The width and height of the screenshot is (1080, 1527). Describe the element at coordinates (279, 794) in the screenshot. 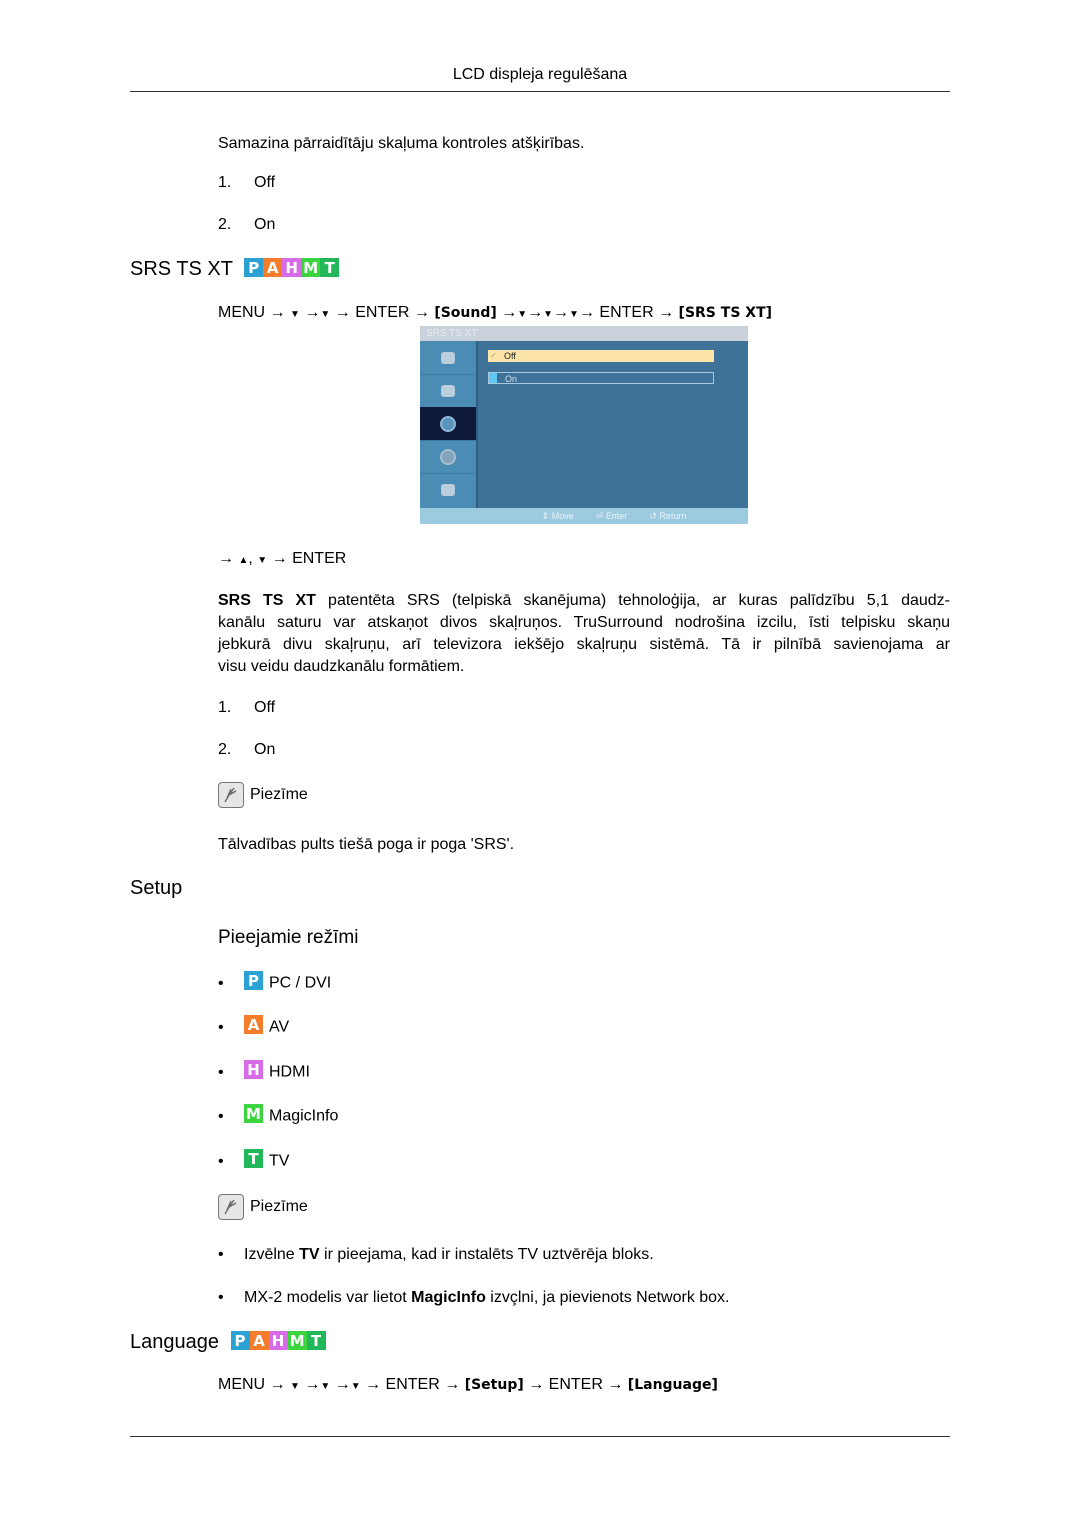

I see `note-label: Piezīme` at that location.